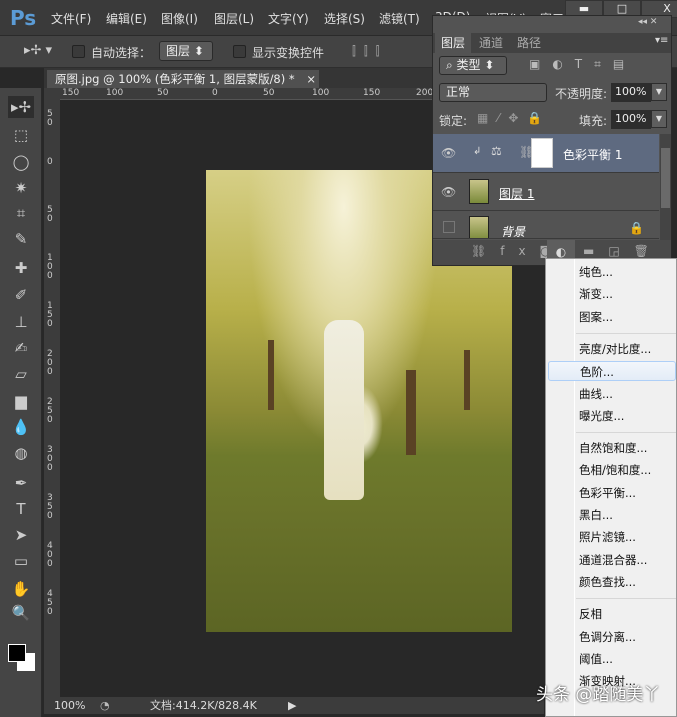  What do you see at coordinates (647, 22) in the screenshot?
I see `panel-collapse-close-icons: ◂◂ ✕` at bounding box center [647, 22].